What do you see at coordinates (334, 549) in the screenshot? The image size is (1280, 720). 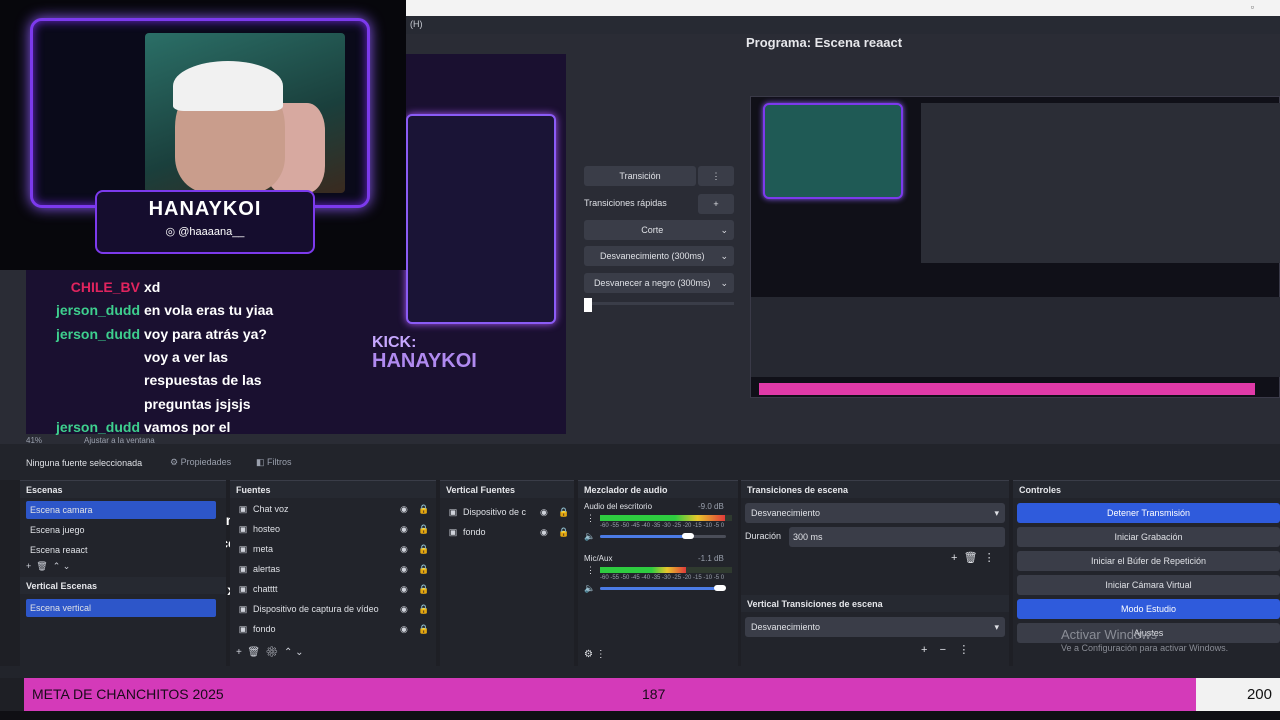 I see `source-item: ▣ meta ◉ 🔒` at bounding box center [334, 549].